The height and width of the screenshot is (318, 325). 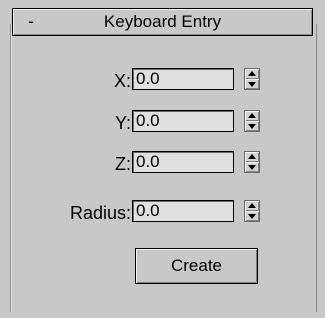 I want to click on y-row: Y:, so click(x=85, y=122).